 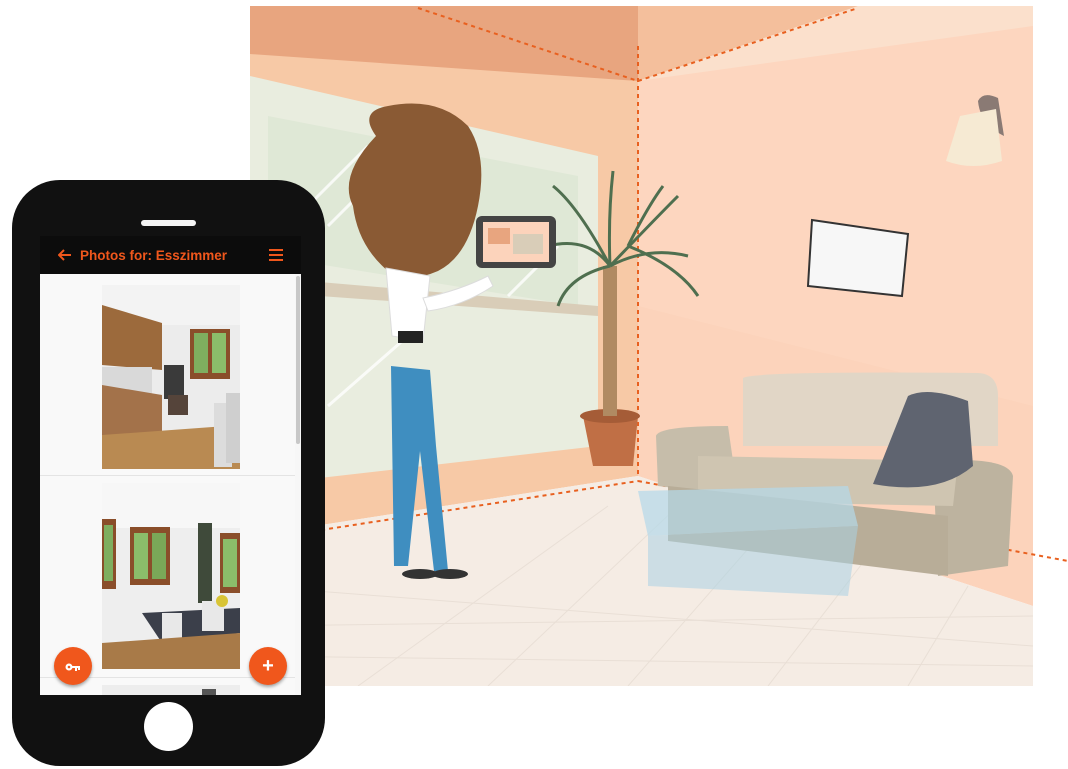 What do you see at coordinates (65, 255) in the screenshot?
I see `arrow-left-icon` at bounding box center [65, 255].